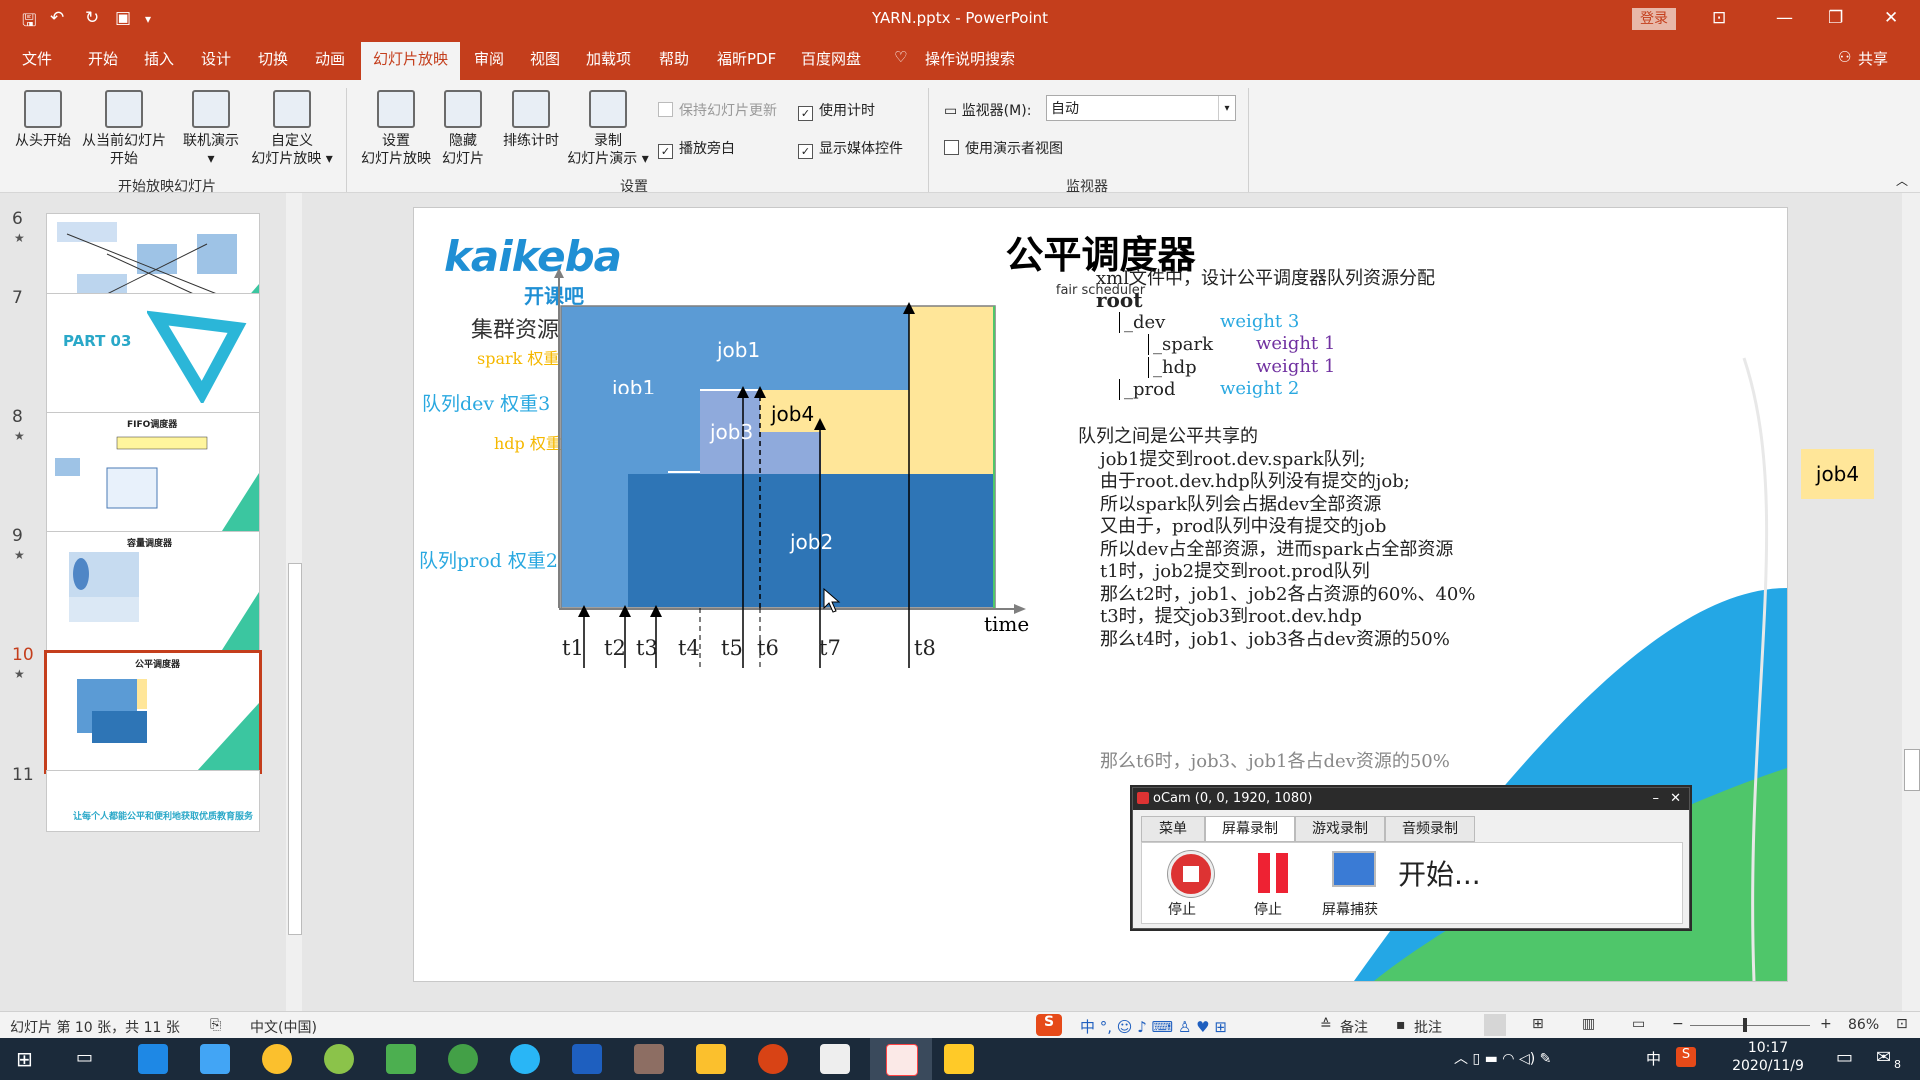 The image size is (1920, 1080). What do you see at coordinates (1354, 869) in the screenshot?
I see `monitor-capture-icon` at bounding box center [1354, 869].